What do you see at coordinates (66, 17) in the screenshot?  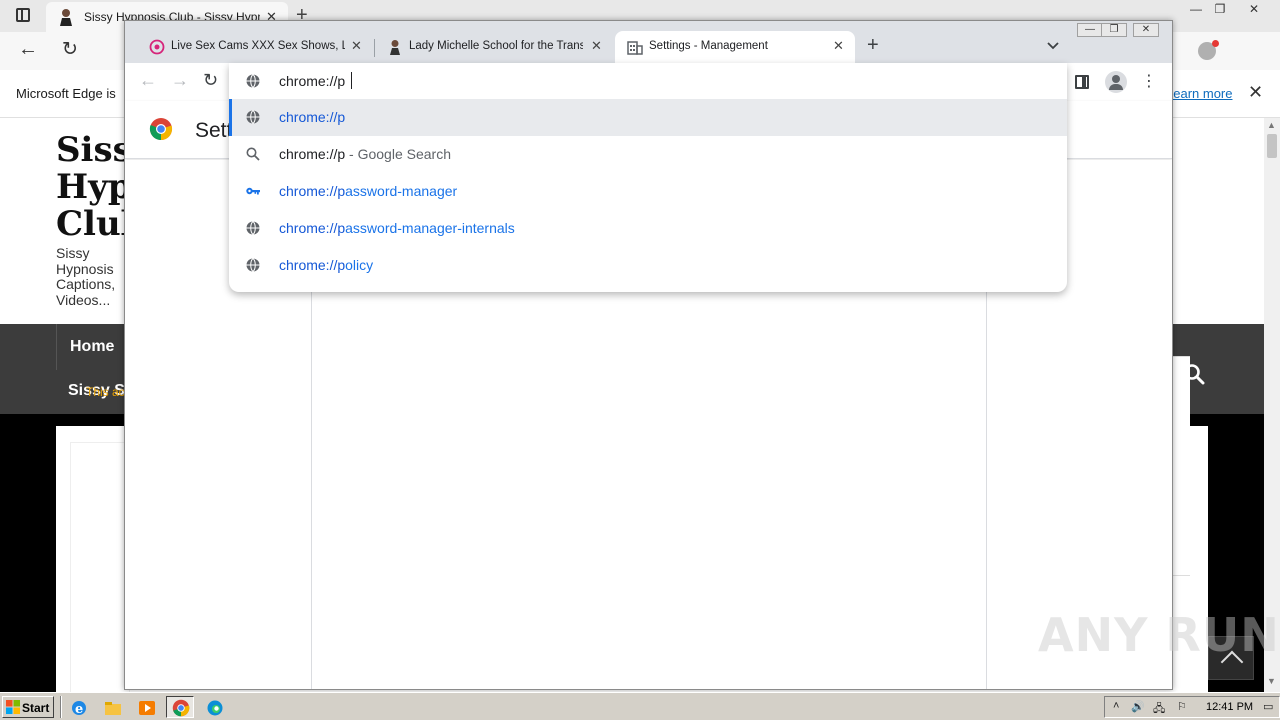 I see `avatar-favicon-icon` at bounding box center [66, 17].